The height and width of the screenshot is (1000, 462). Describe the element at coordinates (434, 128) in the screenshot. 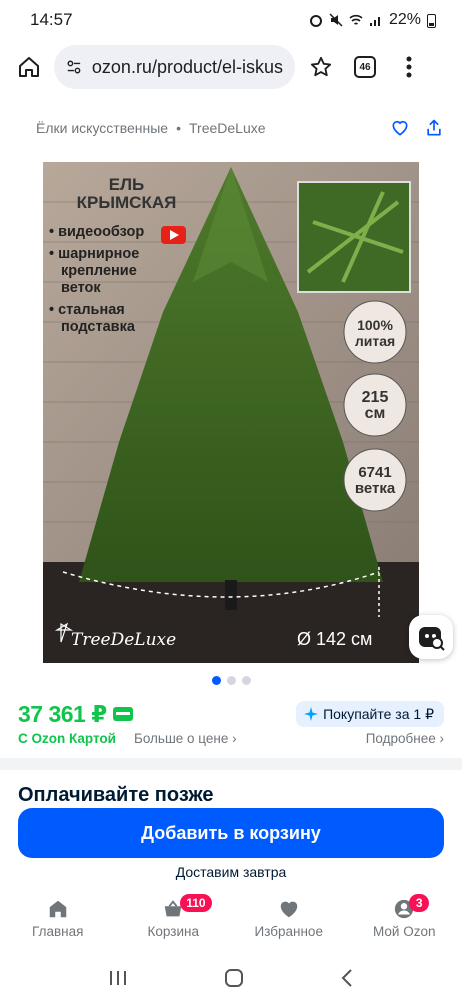

I see `share-icon` at that location.